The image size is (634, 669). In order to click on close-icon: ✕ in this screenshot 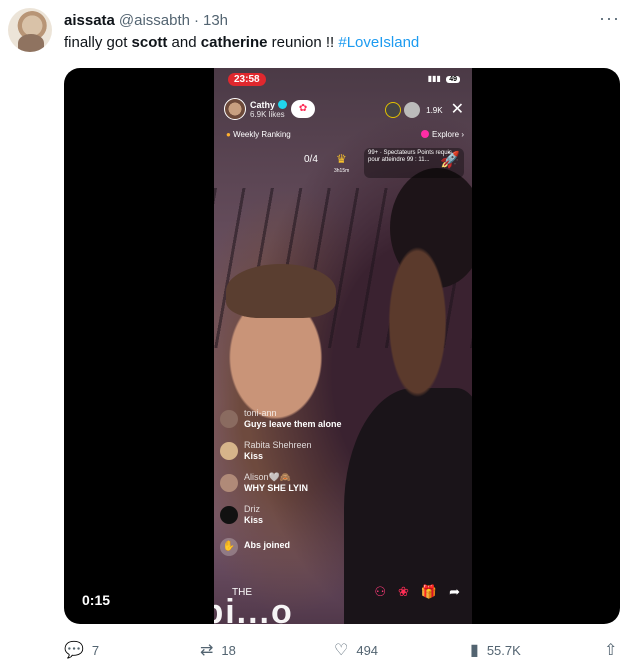, I will do `click(457, 110)`.